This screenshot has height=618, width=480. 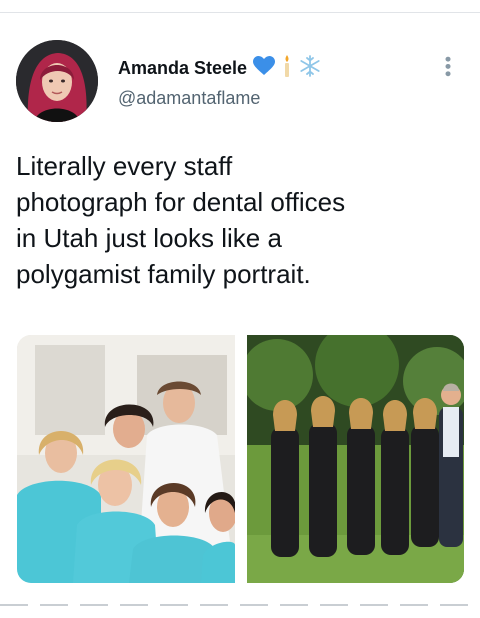 I want to click on handle: @adamantaflame, so click(x=189, y=98).